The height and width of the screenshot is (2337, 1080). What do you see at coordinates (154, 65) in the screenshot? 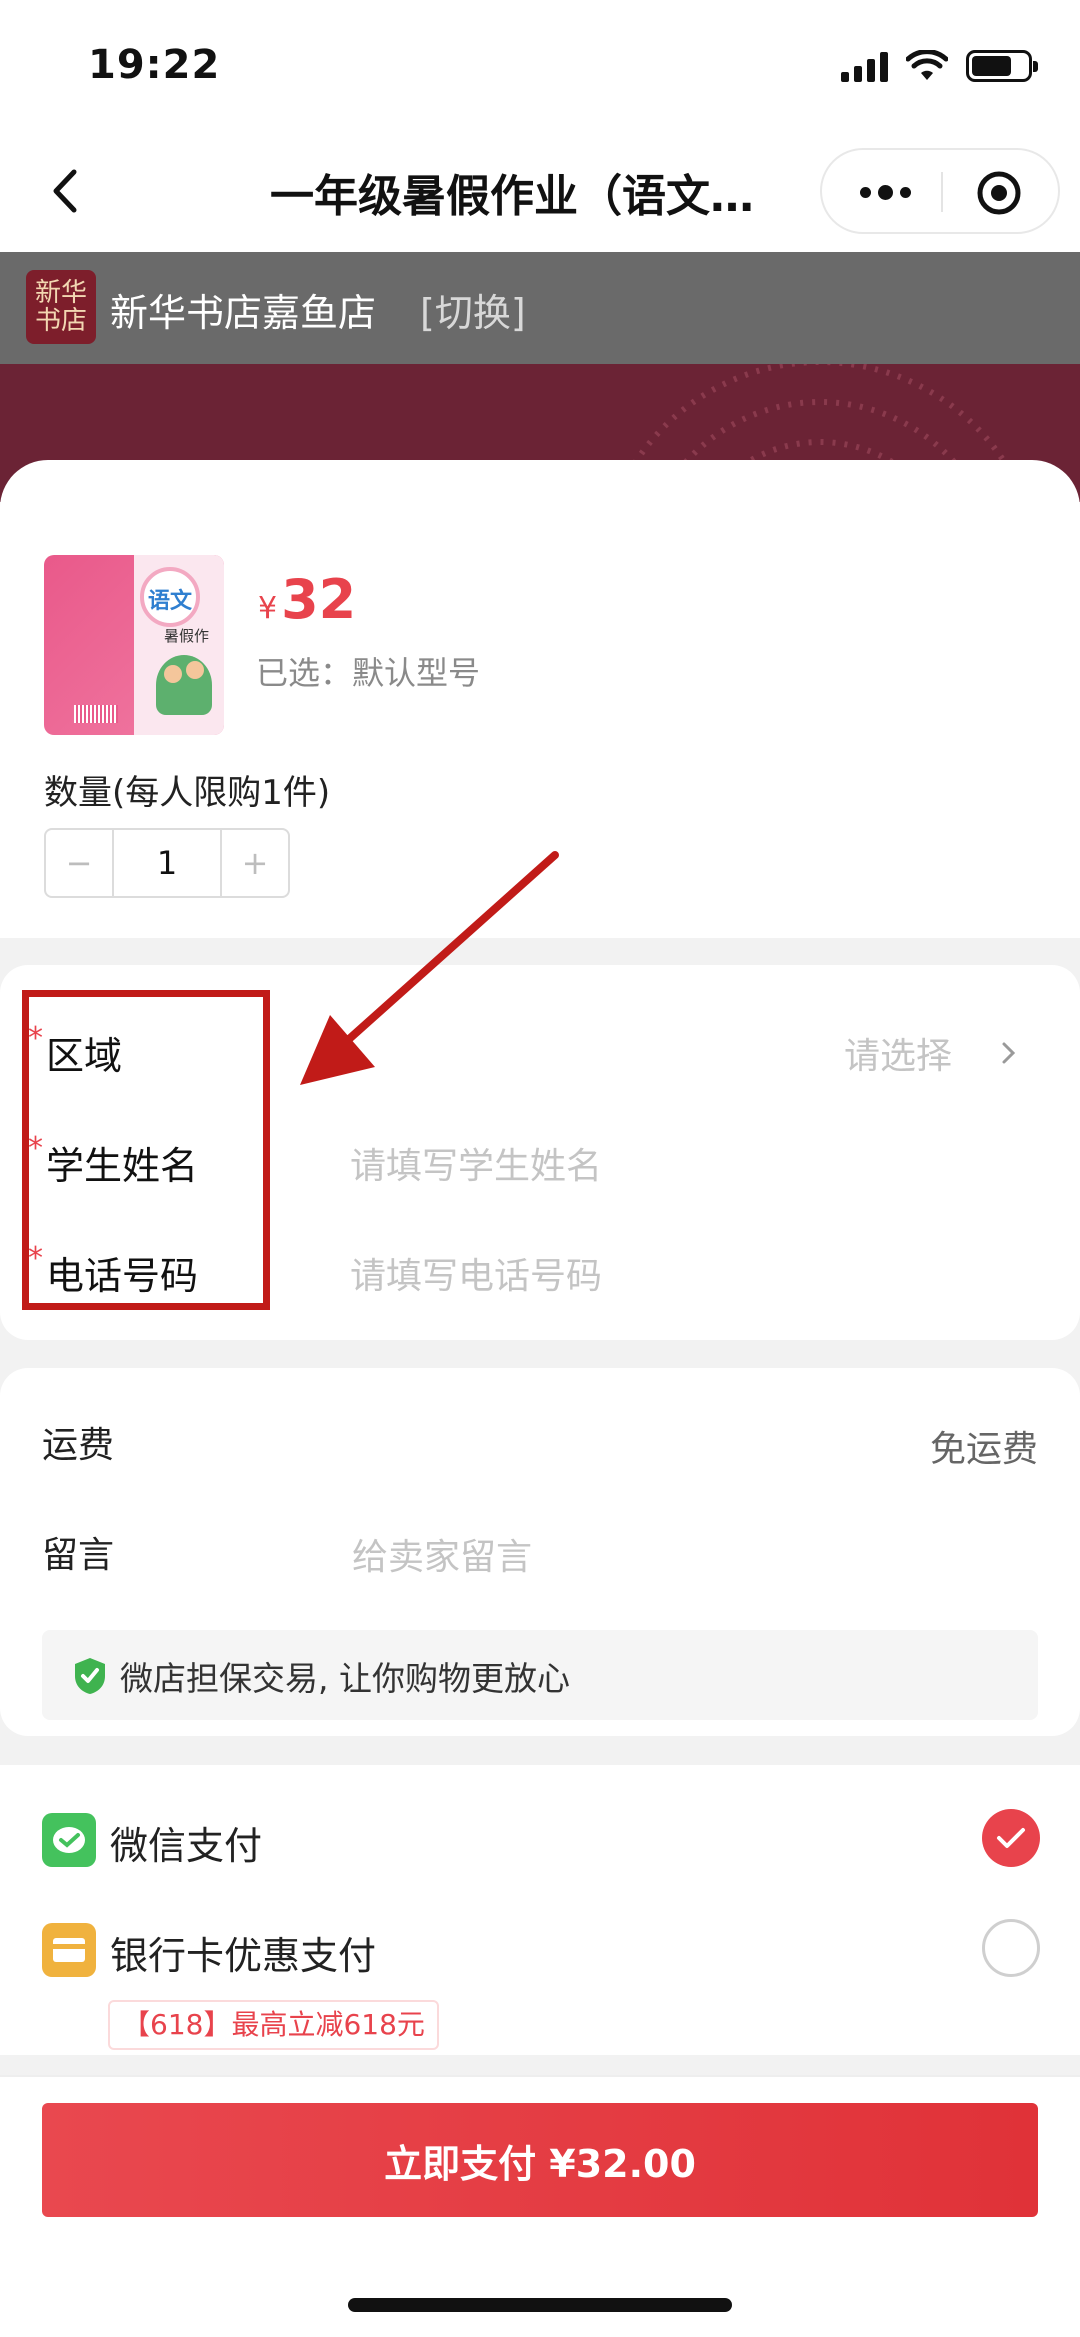
I see `status-time: 19:22` at bounding box center [154, 65].